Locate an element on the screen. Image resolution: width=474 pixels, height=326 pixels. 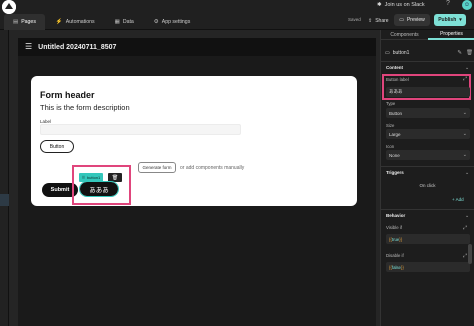
publish-label: Publish is located at coordinates (447, 20).